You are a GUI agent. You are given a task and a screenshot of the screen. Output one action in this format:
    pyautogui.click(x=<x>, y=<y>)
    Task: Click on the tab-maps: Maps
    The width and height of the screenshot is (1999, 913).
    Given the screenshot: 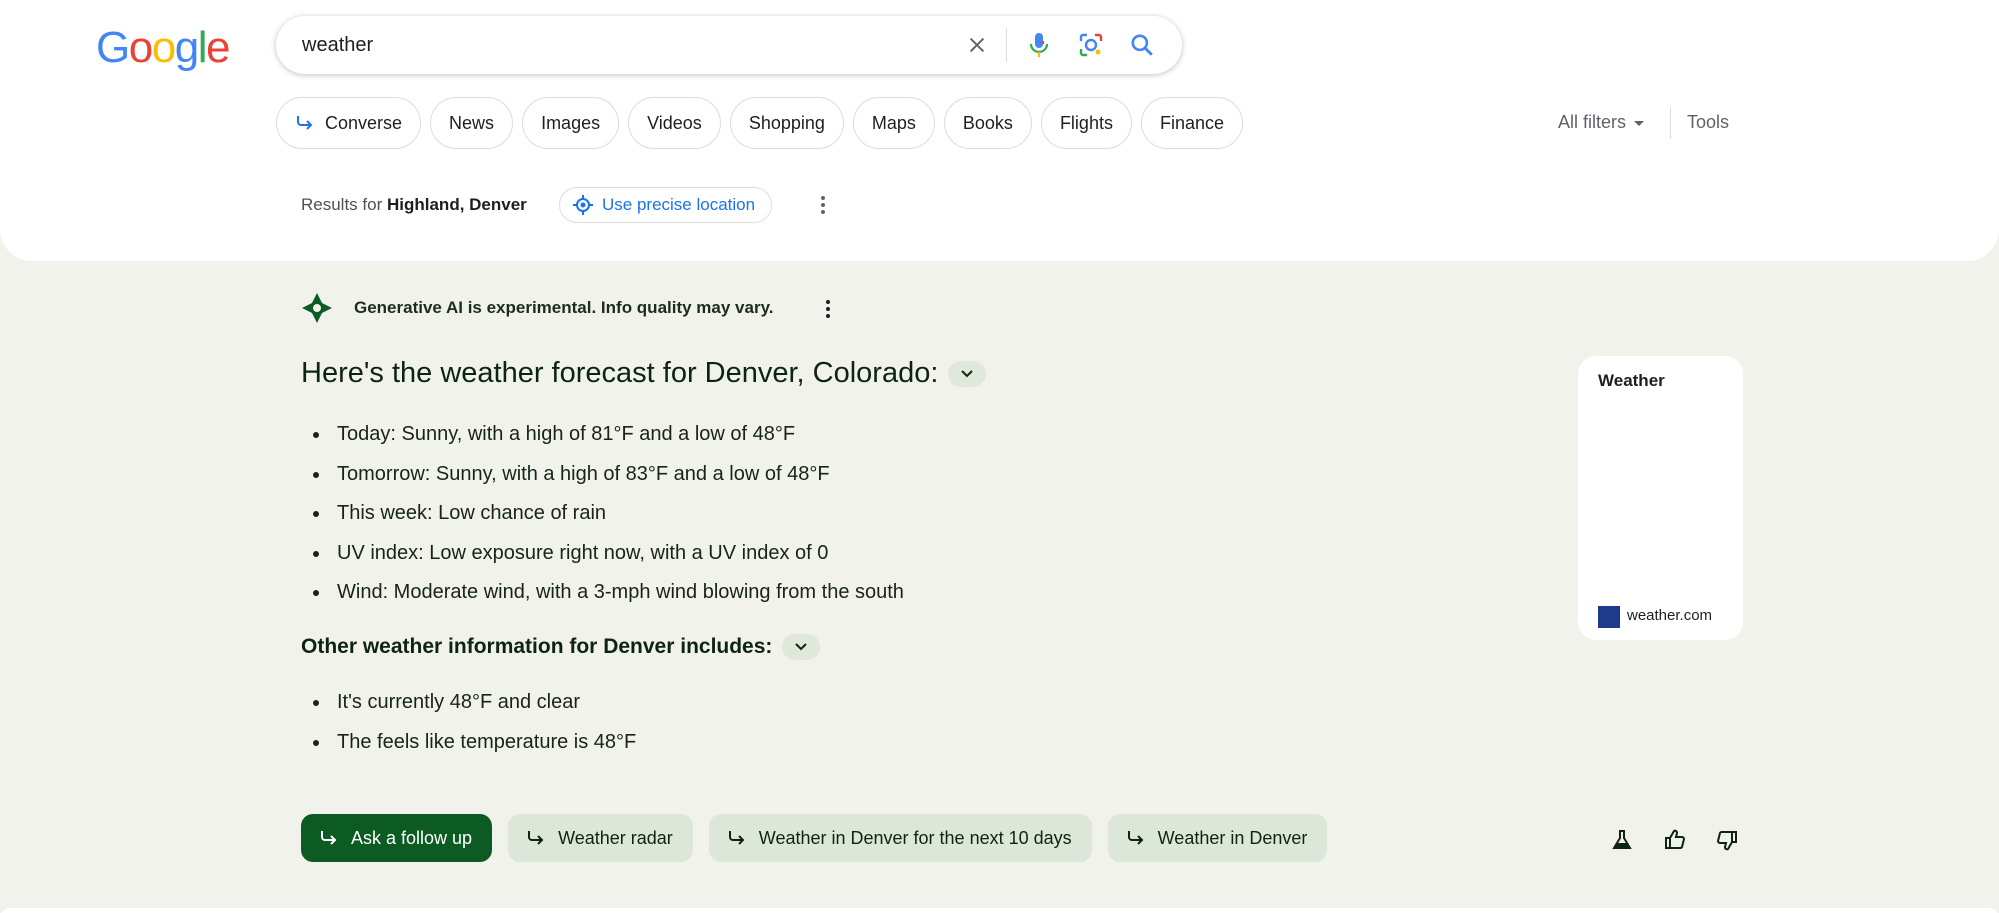 What is the action you would take?
    pyautogui.click(x=893, y=123)
    